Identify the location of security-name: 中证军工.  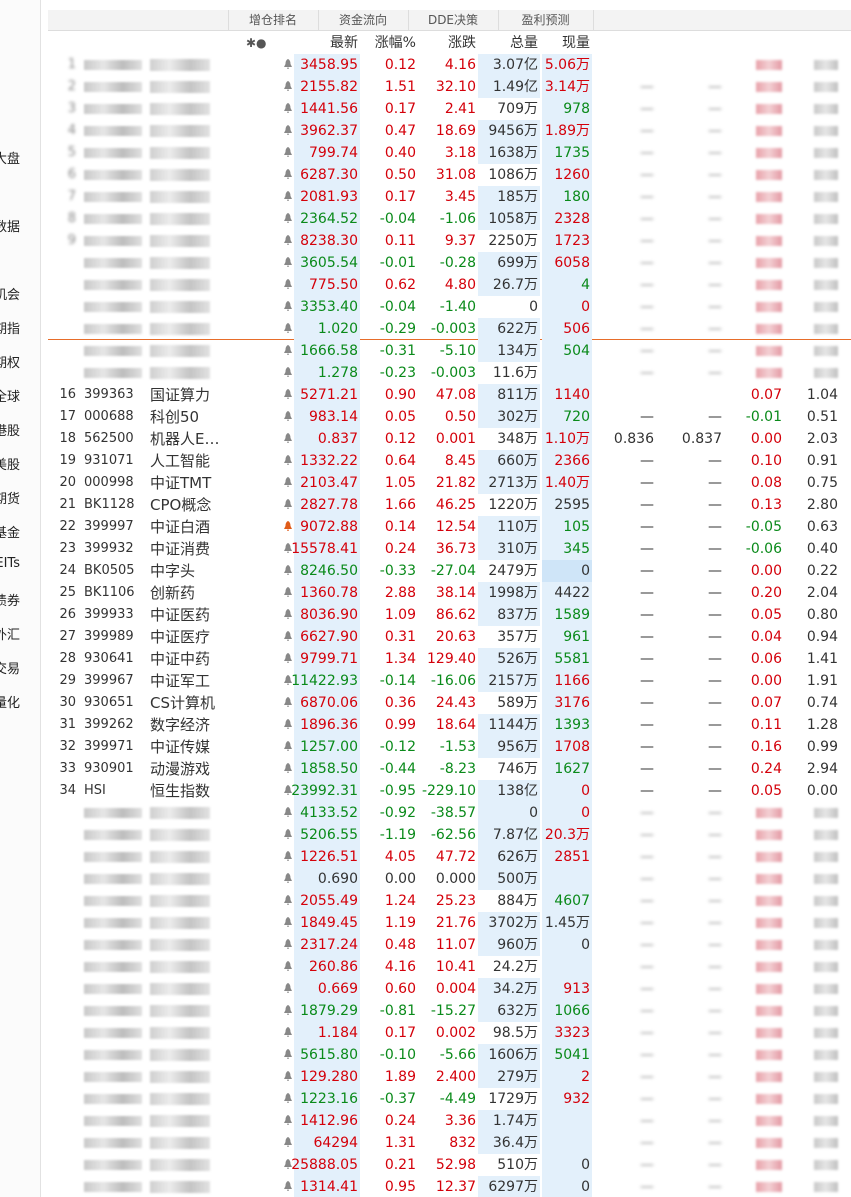
(204, 681).